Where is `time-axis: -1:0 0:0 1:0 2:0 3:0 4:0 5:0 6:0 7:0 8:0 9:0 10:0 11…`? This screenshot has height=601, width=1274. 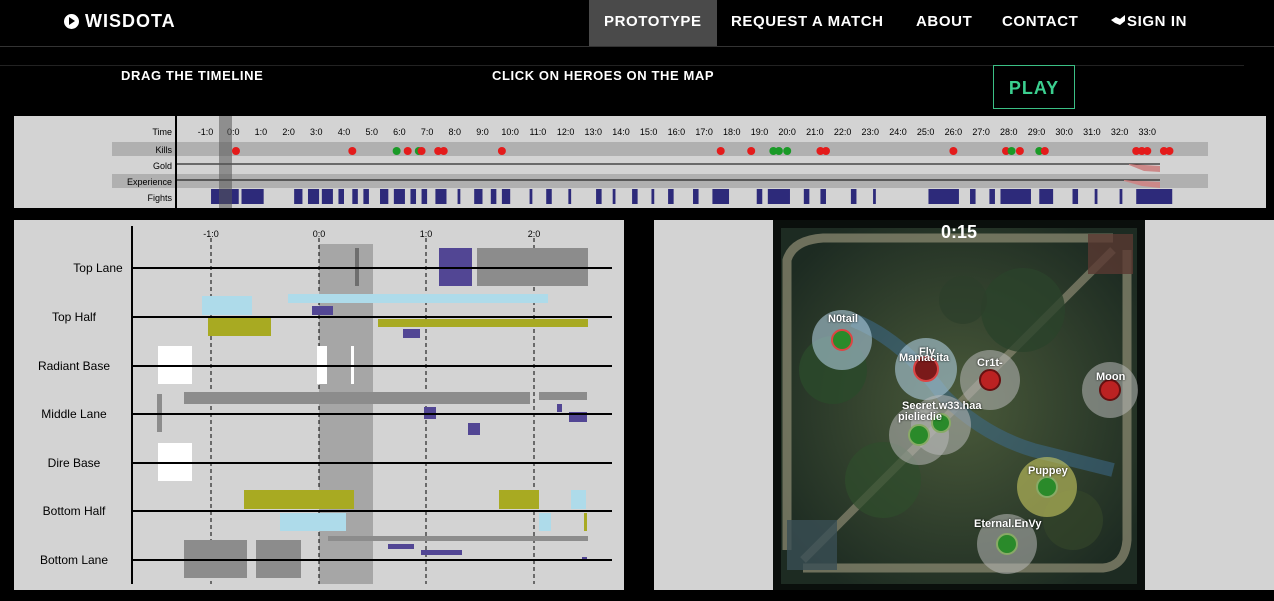 time-axis: -1:0 0:0 1:0 2:0 3:0 4:0 5:0 6:0 7:0 8:0 9:0 10:0 11… is located at coordinates (677, 132).